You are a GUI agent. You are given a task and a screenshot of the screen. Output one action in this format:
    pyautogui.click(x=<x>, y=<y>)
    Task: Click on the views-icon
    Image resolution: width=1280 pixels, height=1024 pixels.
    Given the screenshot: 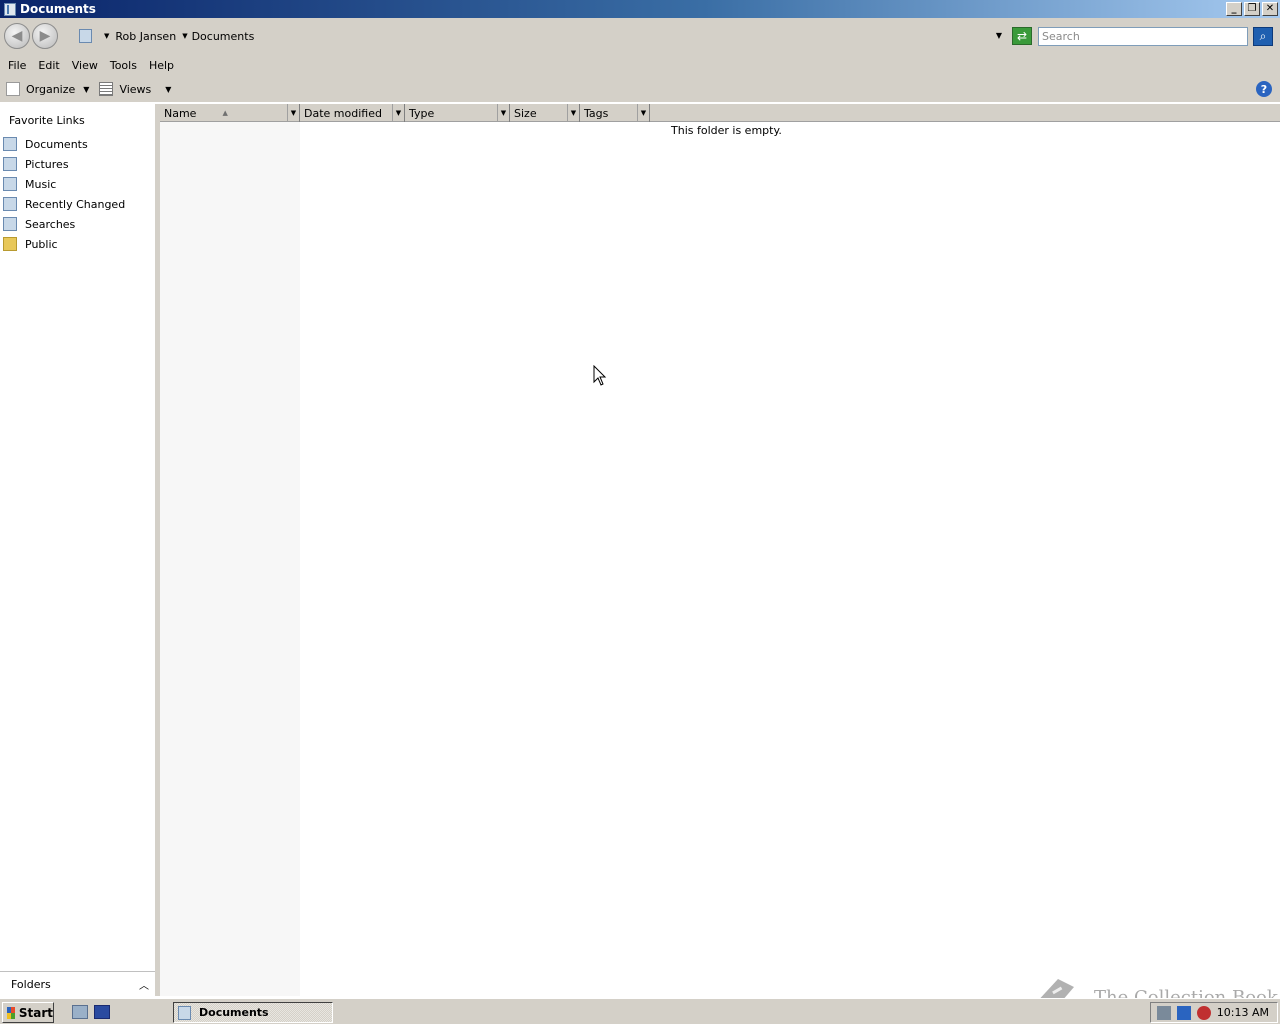 What is the action you would take?
    pyautogui.click(x=106, y=89)
    